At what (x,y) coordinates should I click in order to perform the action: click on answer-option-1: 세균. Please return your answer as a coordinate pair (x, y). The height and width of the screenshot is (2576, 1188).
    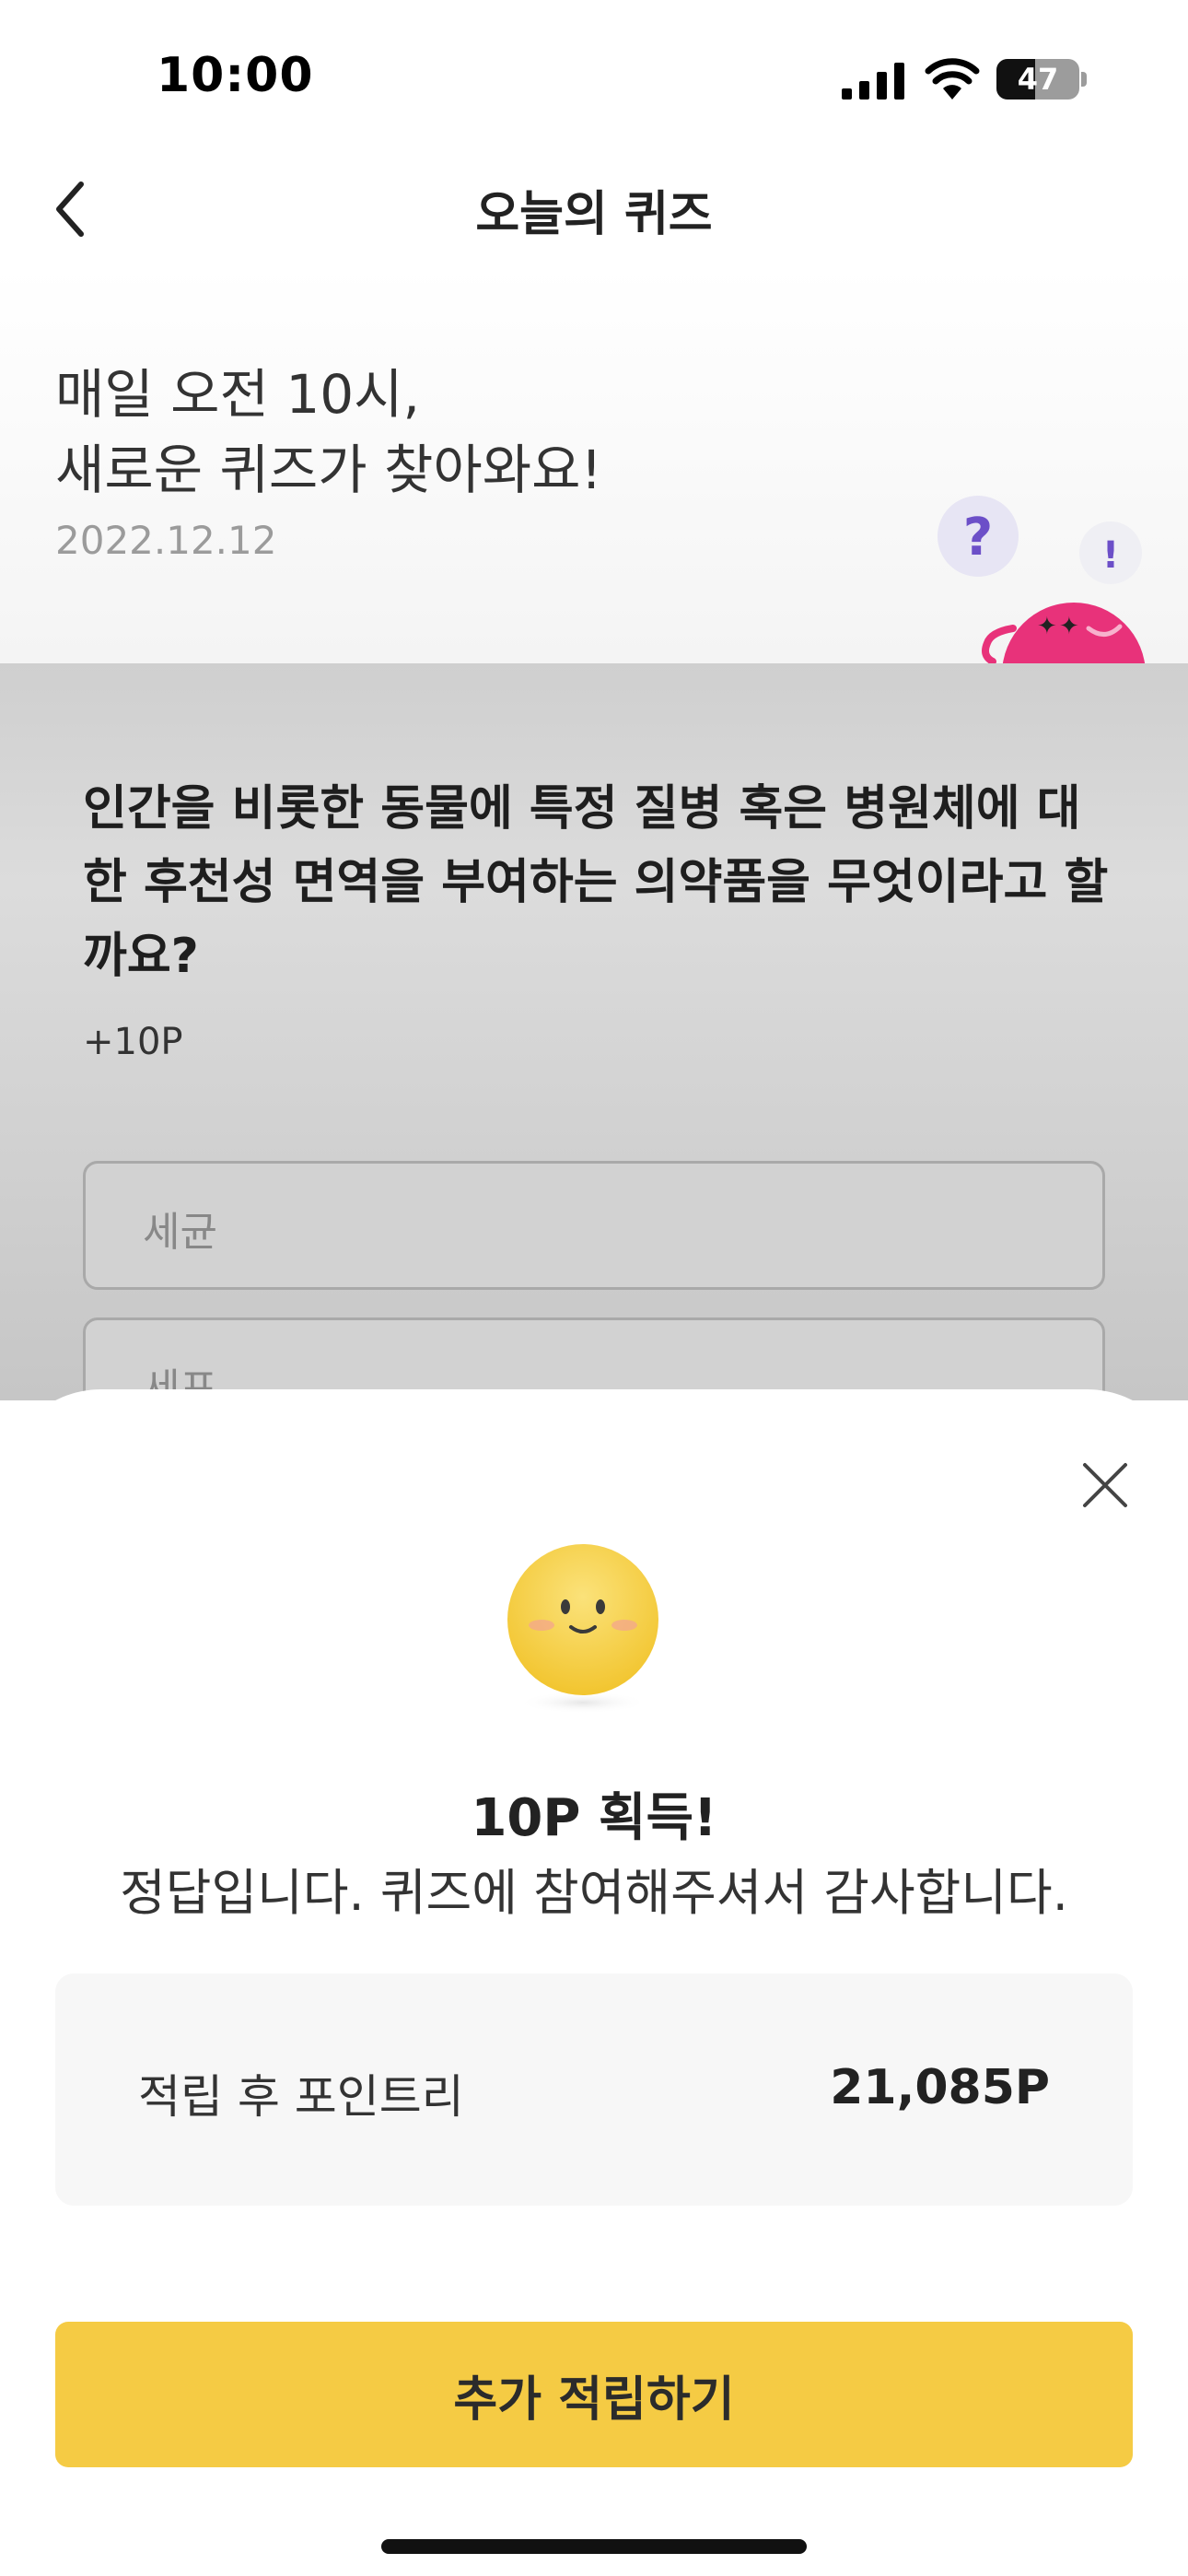
    Looking at the image, I should click on (594, 1225).